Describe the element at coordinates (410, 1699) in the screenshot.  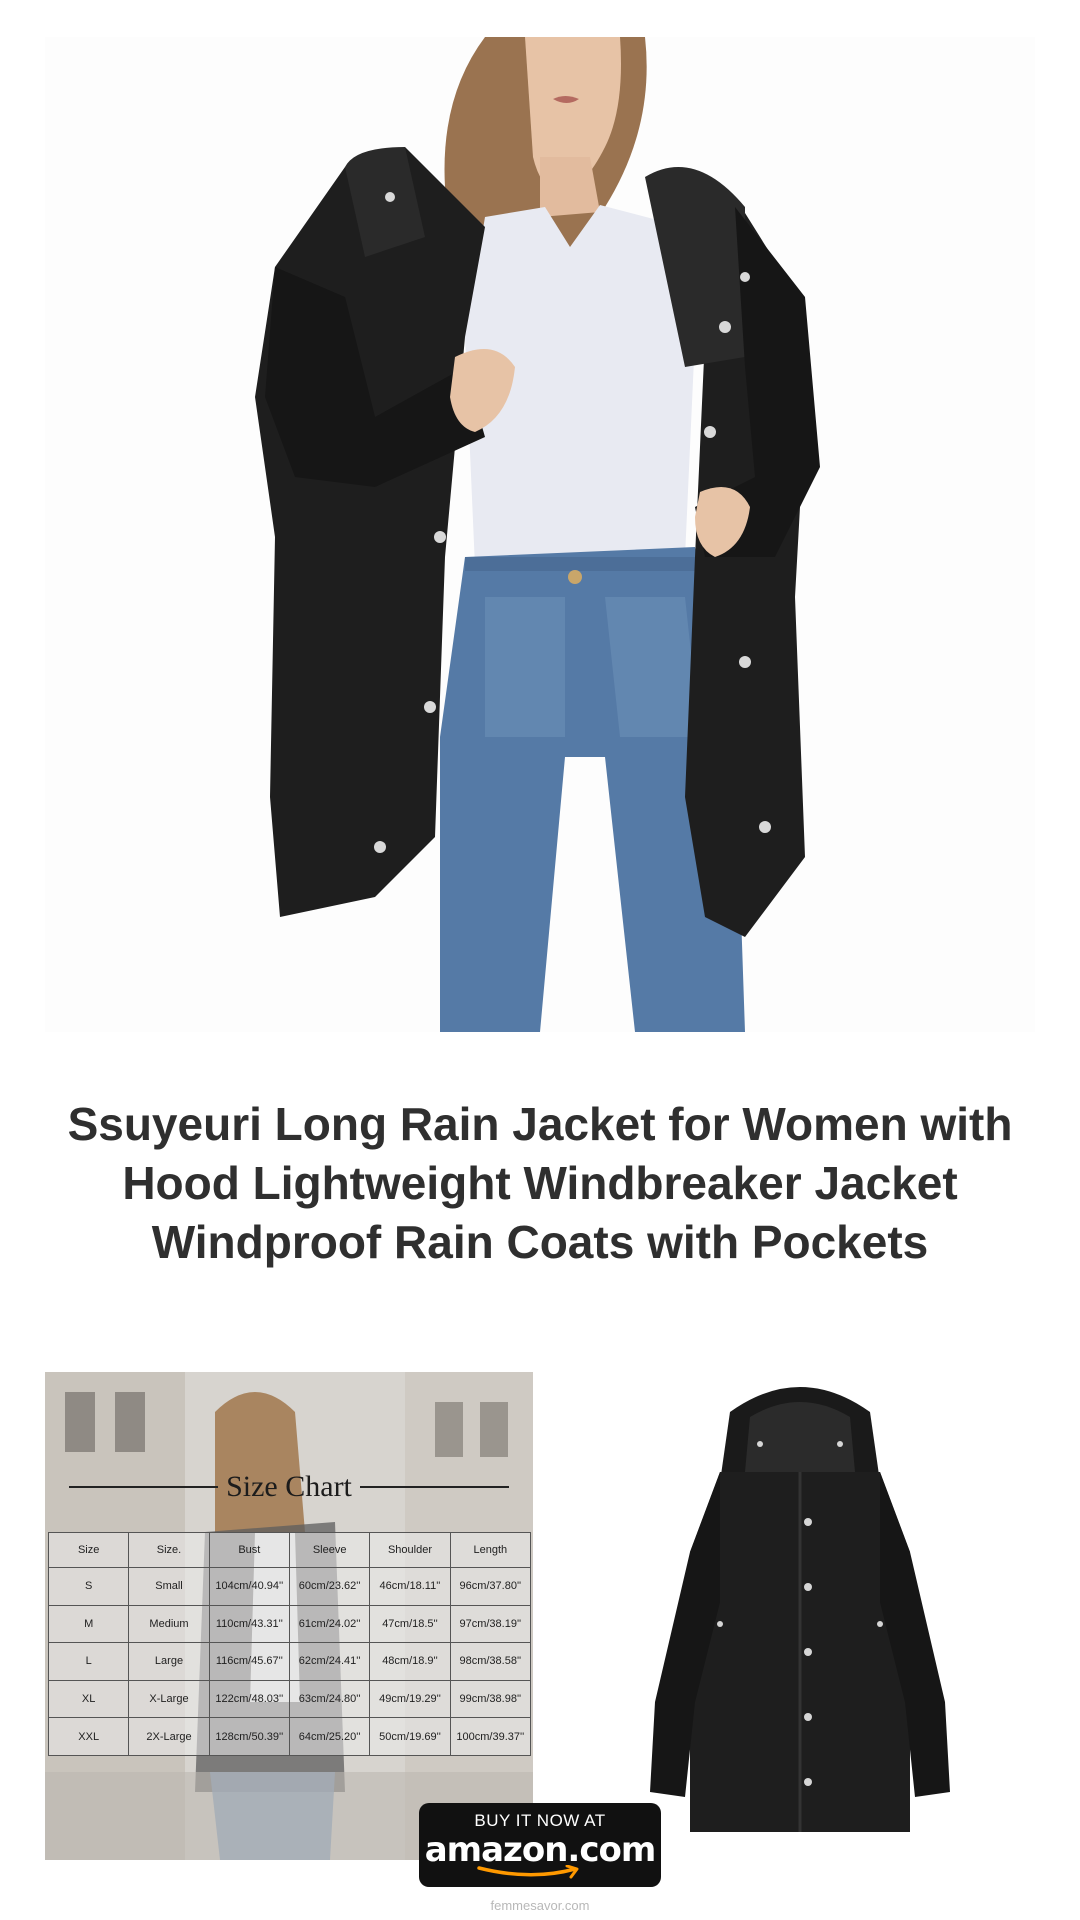
I see `table-cell: 49cm/19.29''` at that location.